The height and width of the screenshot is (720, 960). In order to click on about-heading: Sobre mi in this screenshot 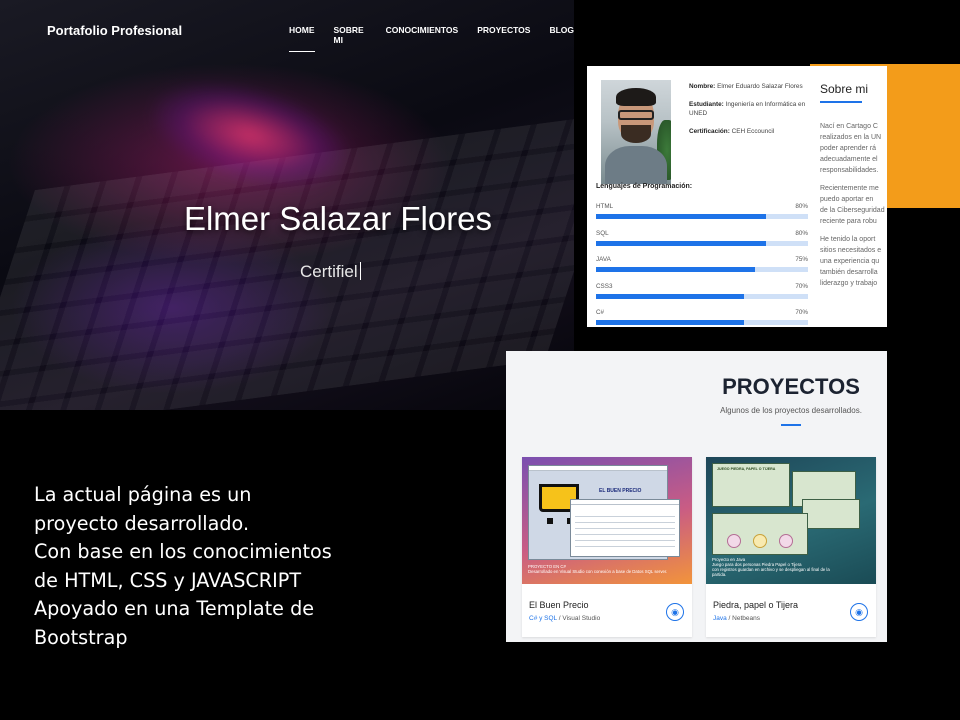, I will do `click(844, 92)`.